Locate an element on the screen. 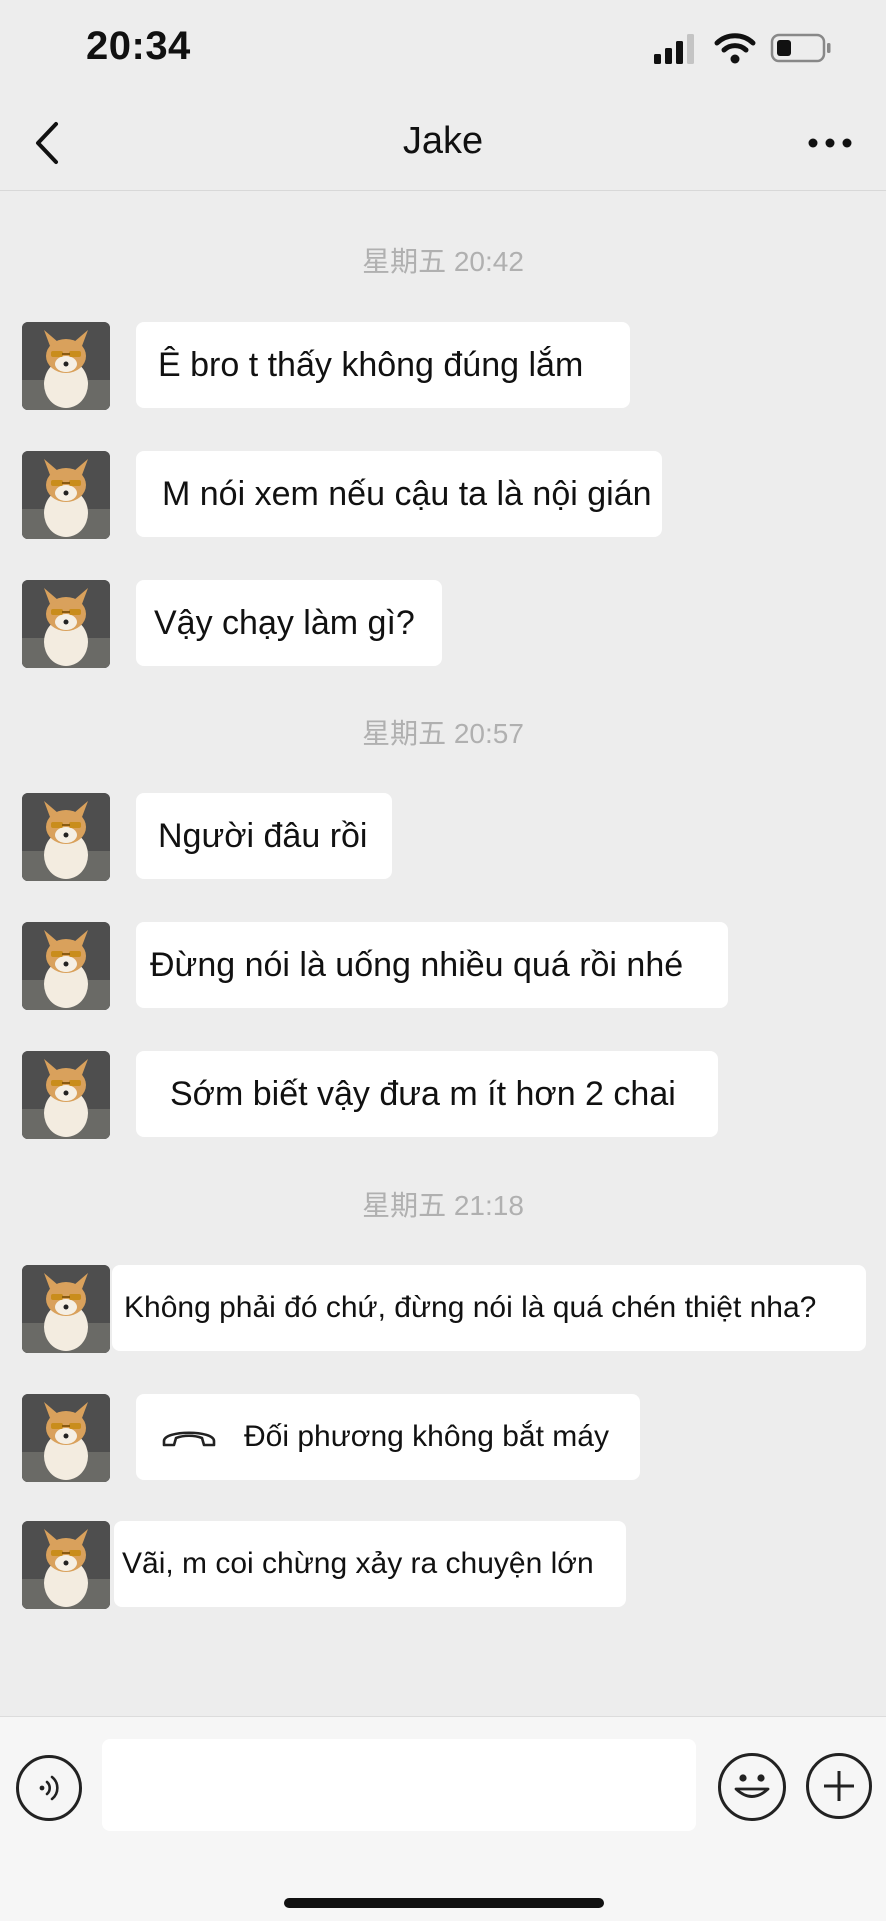  voice-icon is located at coordinates (49, 1788).